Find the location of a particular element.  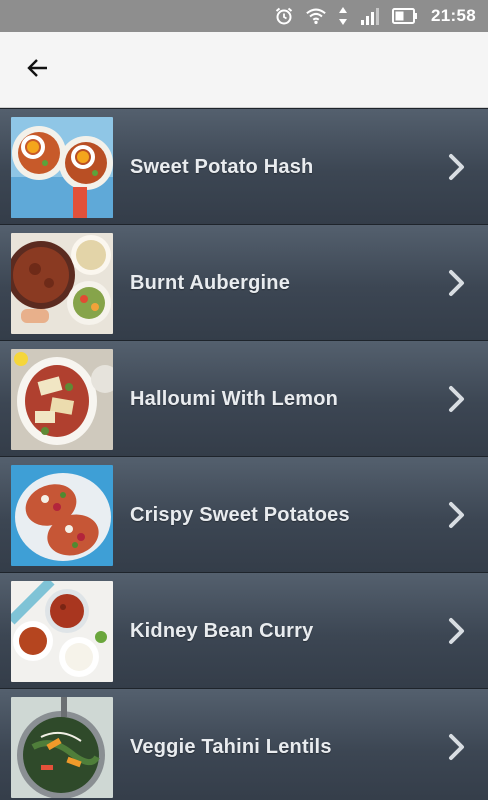

recipe-title: Veggie Tahini Lentils is located at coordinates (231, 746).